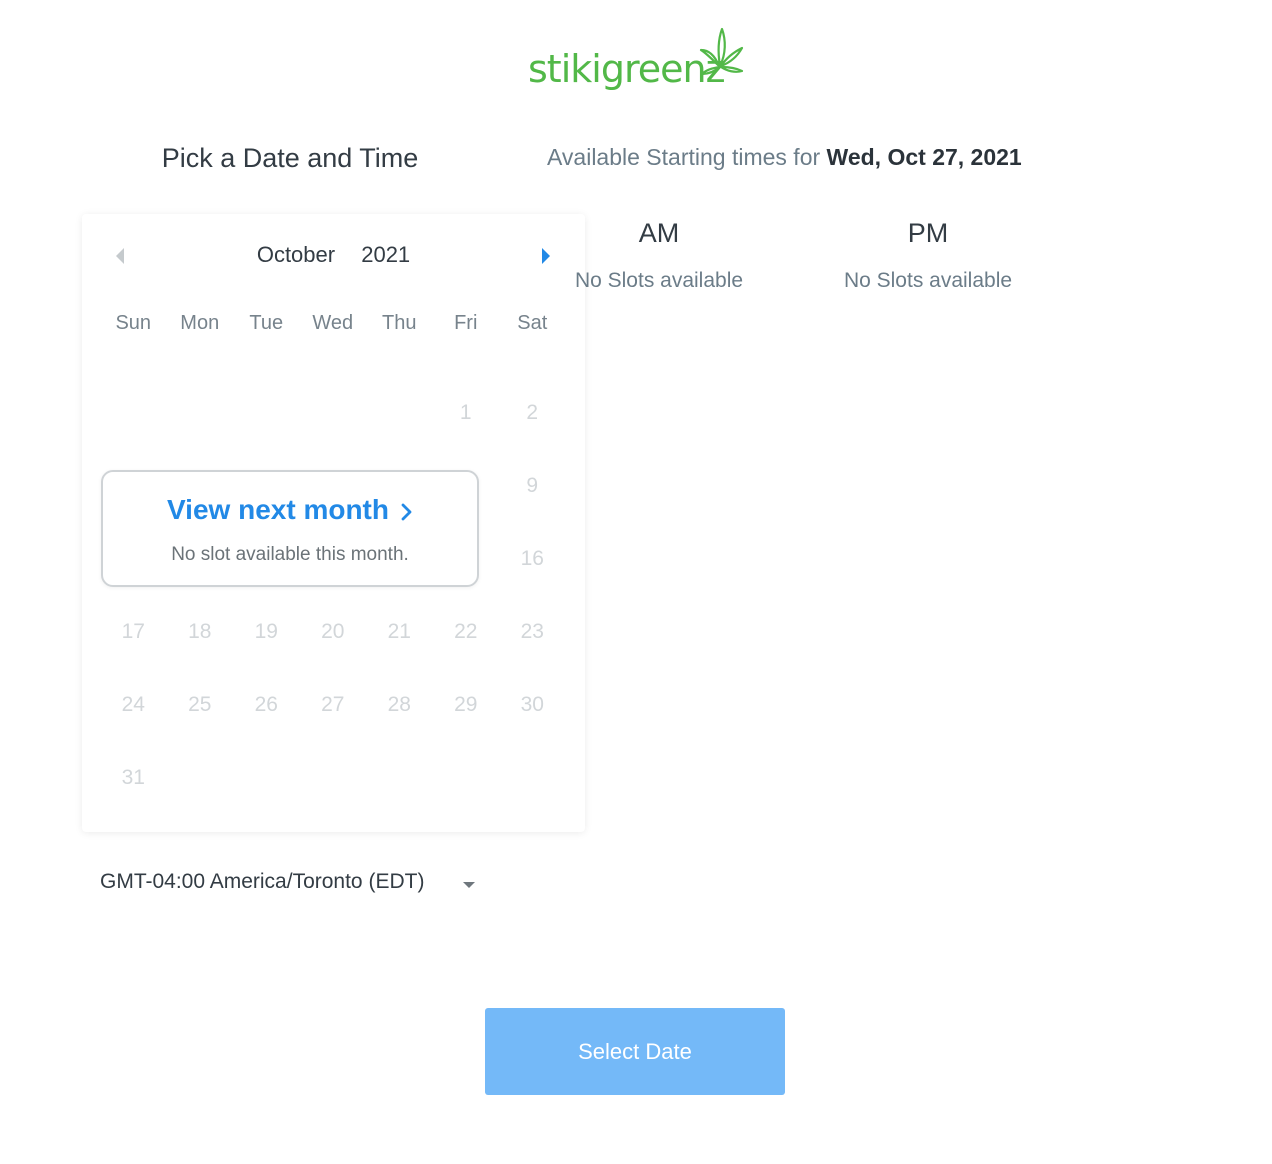 This screenshot has height=1164, width=1272. Describe the element at coordinates (290, 158) in the screenshot. I see `page-title: Pick a Date and Time` at that location.